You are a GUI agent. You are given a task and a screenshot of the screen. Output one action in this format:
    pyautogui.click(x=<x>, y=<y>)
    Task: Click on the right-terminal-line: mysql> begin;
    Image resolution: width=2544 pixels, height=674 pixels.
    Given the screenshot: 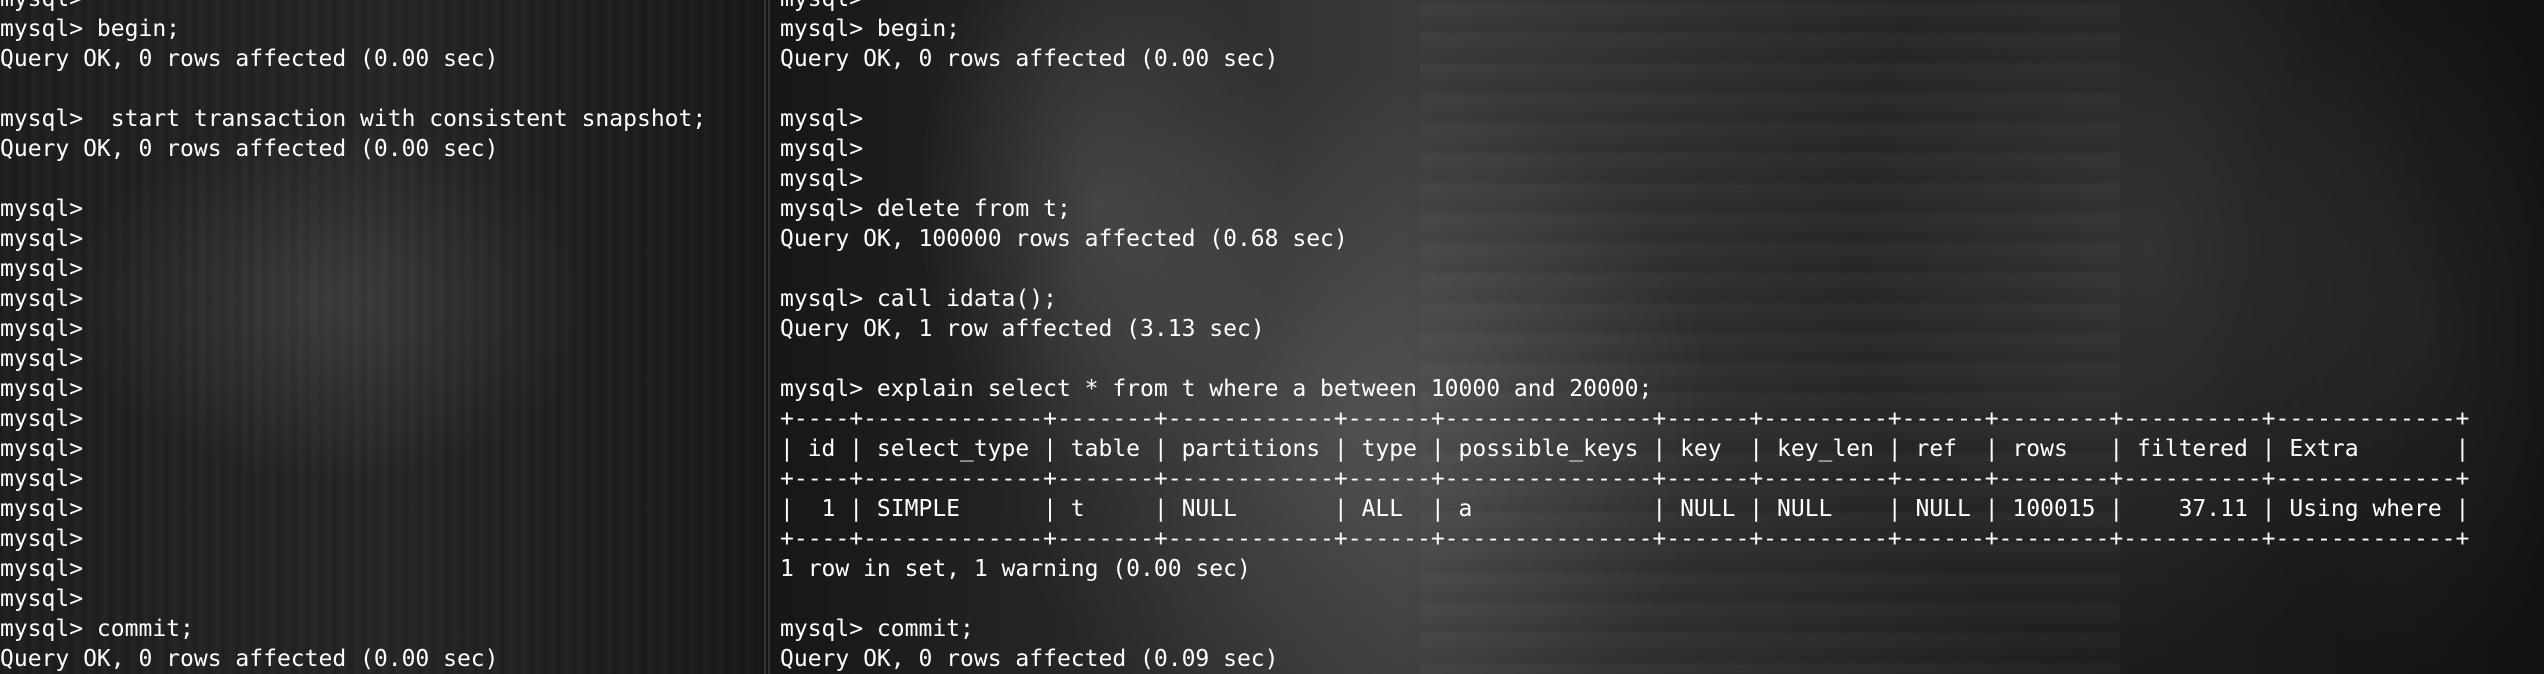 What is the action you would take?
    pyautogui.click(x=870, y=29)
    